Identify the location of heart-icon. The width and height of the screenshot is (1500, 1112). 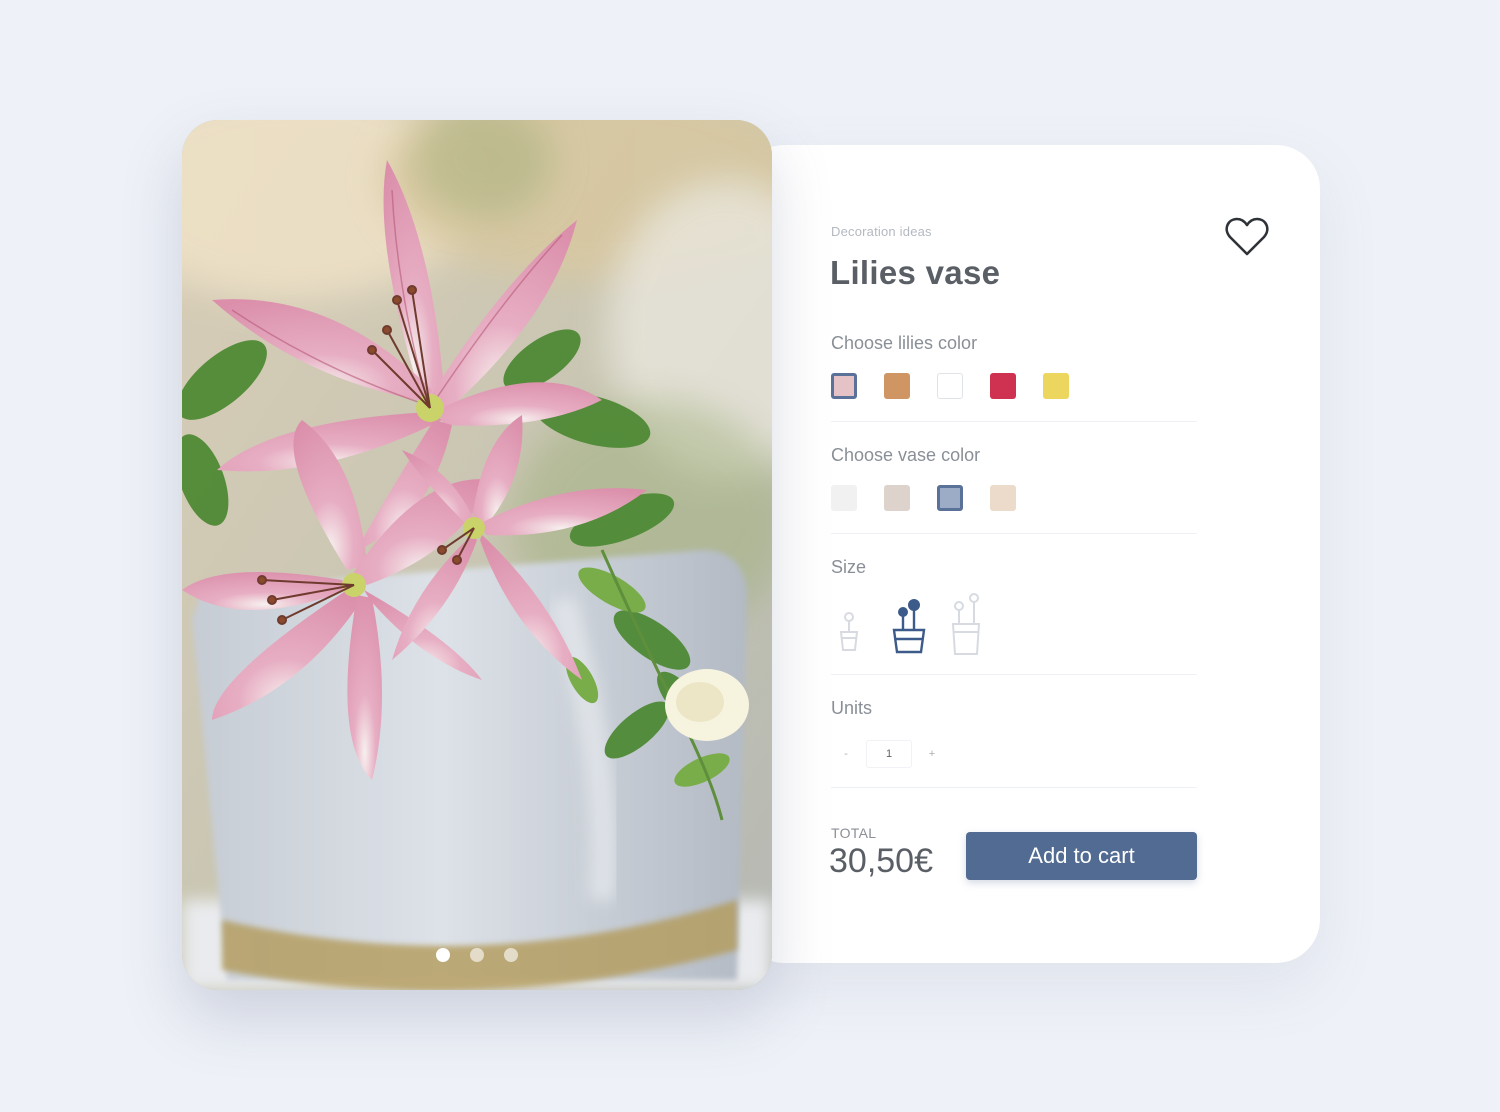
(1247, 237).